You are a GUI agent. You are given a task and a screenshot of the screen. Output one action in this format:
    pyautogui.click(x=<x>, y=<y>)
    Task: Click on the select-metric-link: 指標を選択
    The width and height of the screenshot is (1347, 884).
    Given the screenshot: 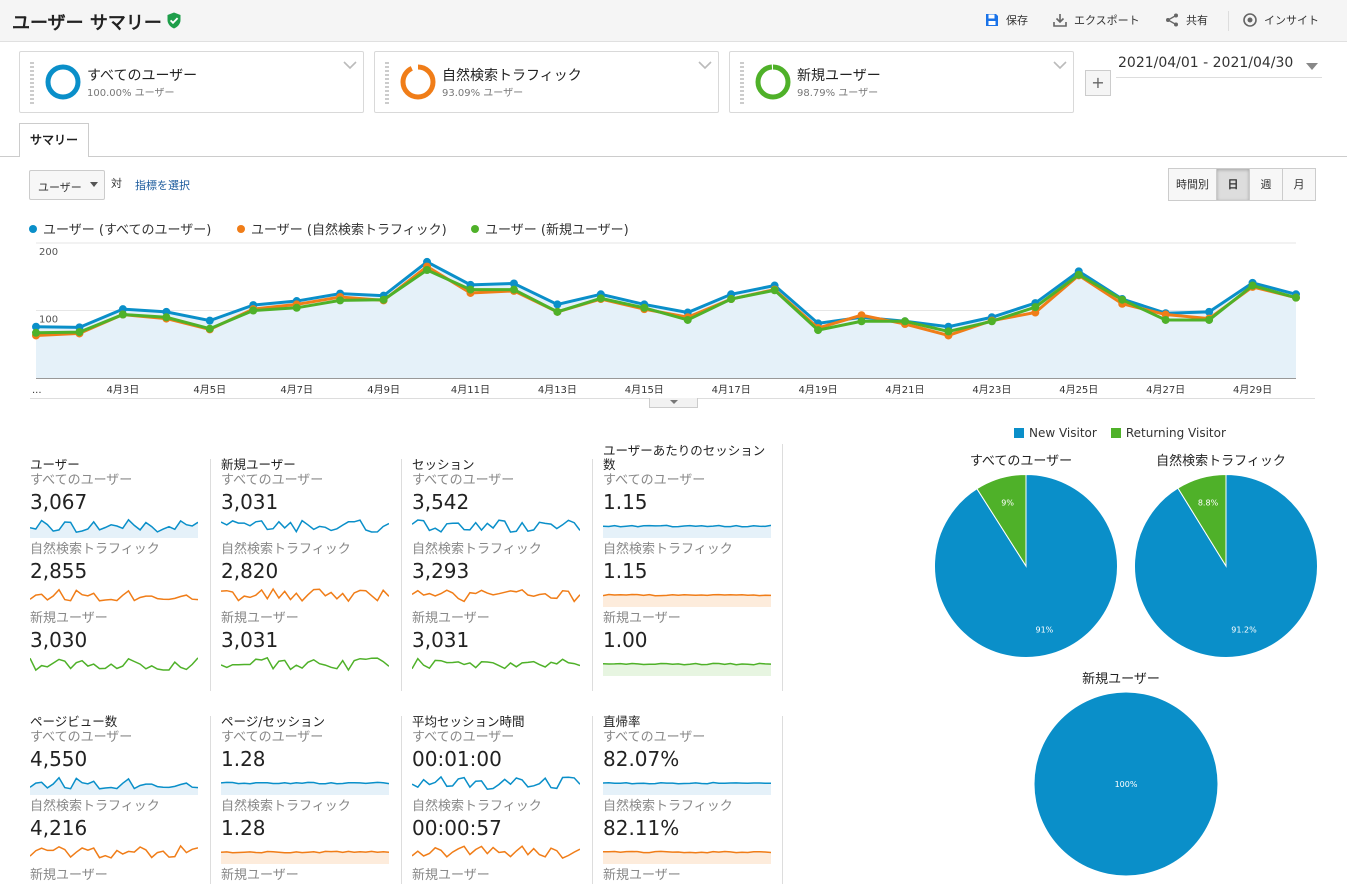 What is the action you would take?
    pyautogui.click(x=162, y=185)
    